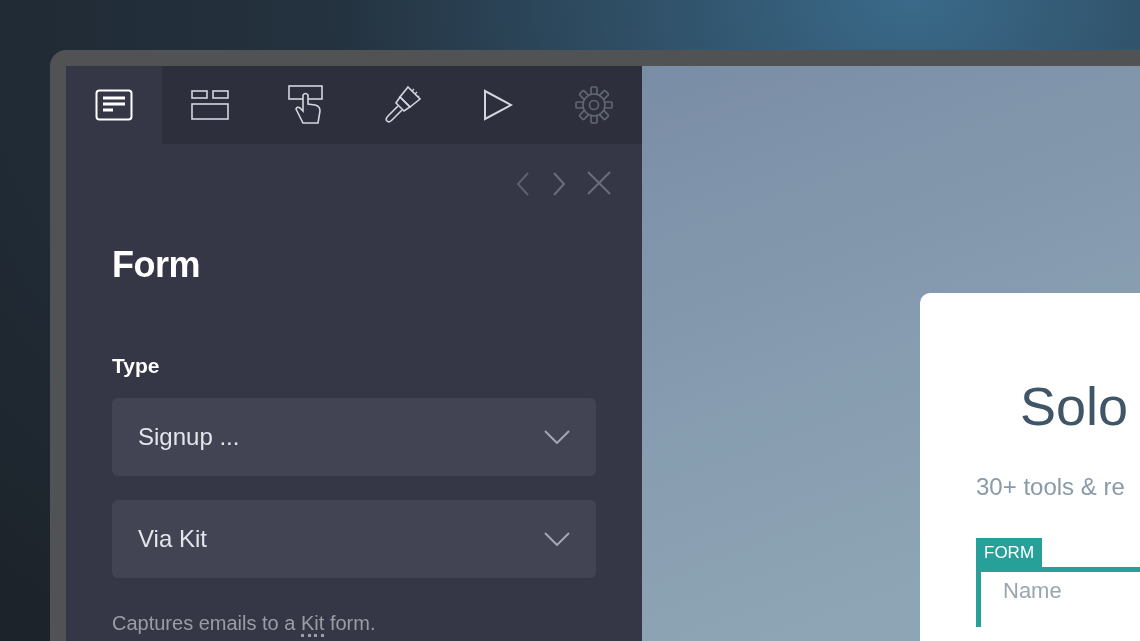  Describe the element at coordinates (599, 183) in the screenshot. I see `close-icon` at that location.